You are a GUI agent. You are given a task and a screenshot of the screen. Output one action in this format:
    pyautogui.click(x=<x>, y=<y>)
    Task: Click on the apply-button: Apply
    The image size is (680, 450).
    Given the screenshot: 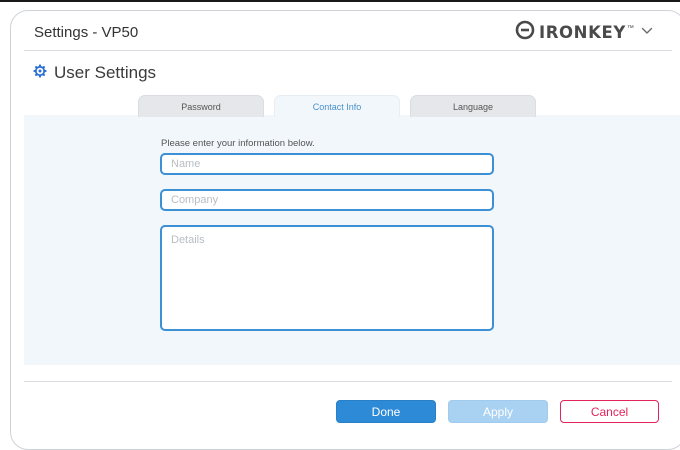 What is the action you would take?
    pyautogui.click(x=498, y=411)
    